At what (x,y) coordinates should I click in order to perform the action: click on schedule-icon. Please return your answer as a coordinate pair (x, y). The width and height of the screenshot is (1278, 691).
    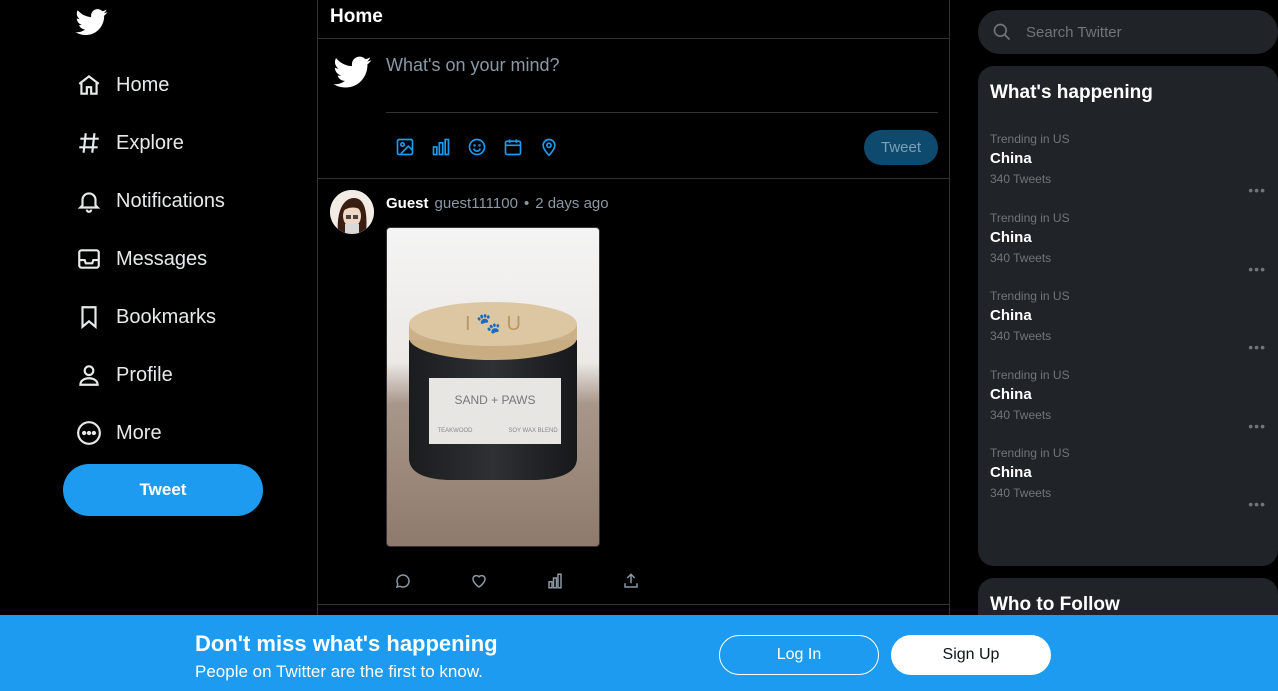
    Looking at the image, I should click on (513, 147).